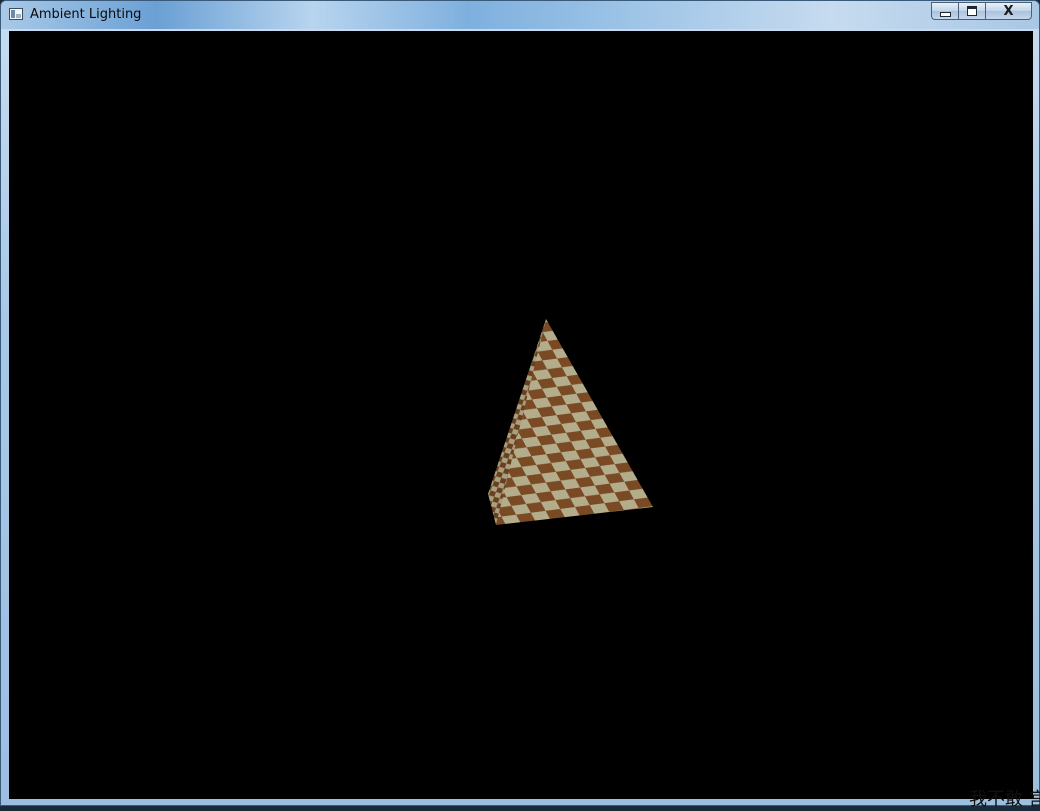  I want to click on close-button: X, so click(1008, 11).